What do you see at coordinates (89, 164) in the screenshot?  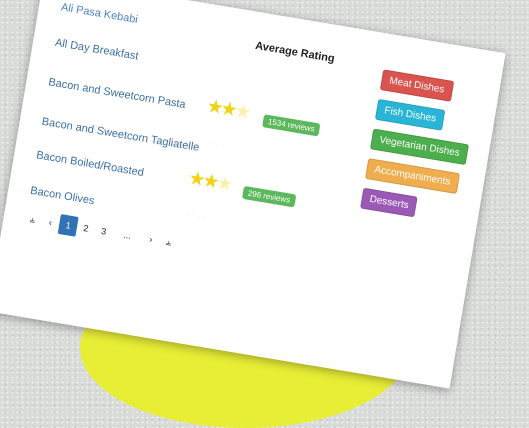 I see `recipe-link-bacon-boiled-roasted: Bacon Boiled/Roasted` at bounding box center [89, 164].